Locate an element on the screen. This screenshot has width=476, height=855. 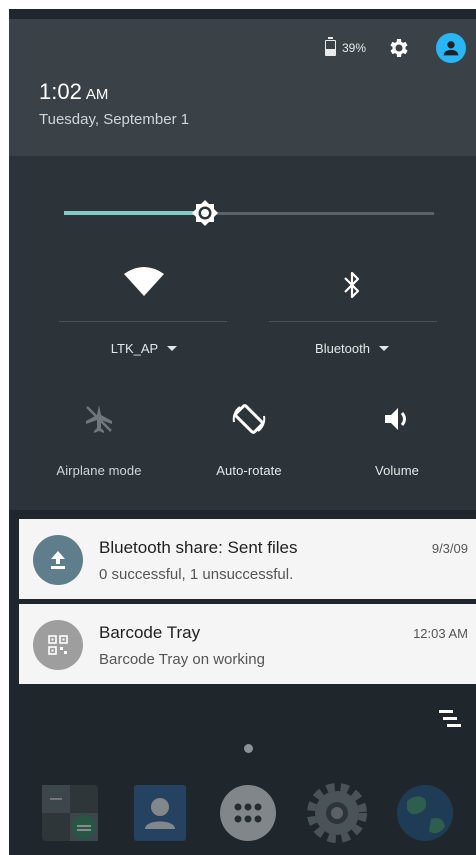
apps-icon is located at coordinates (248, 813).